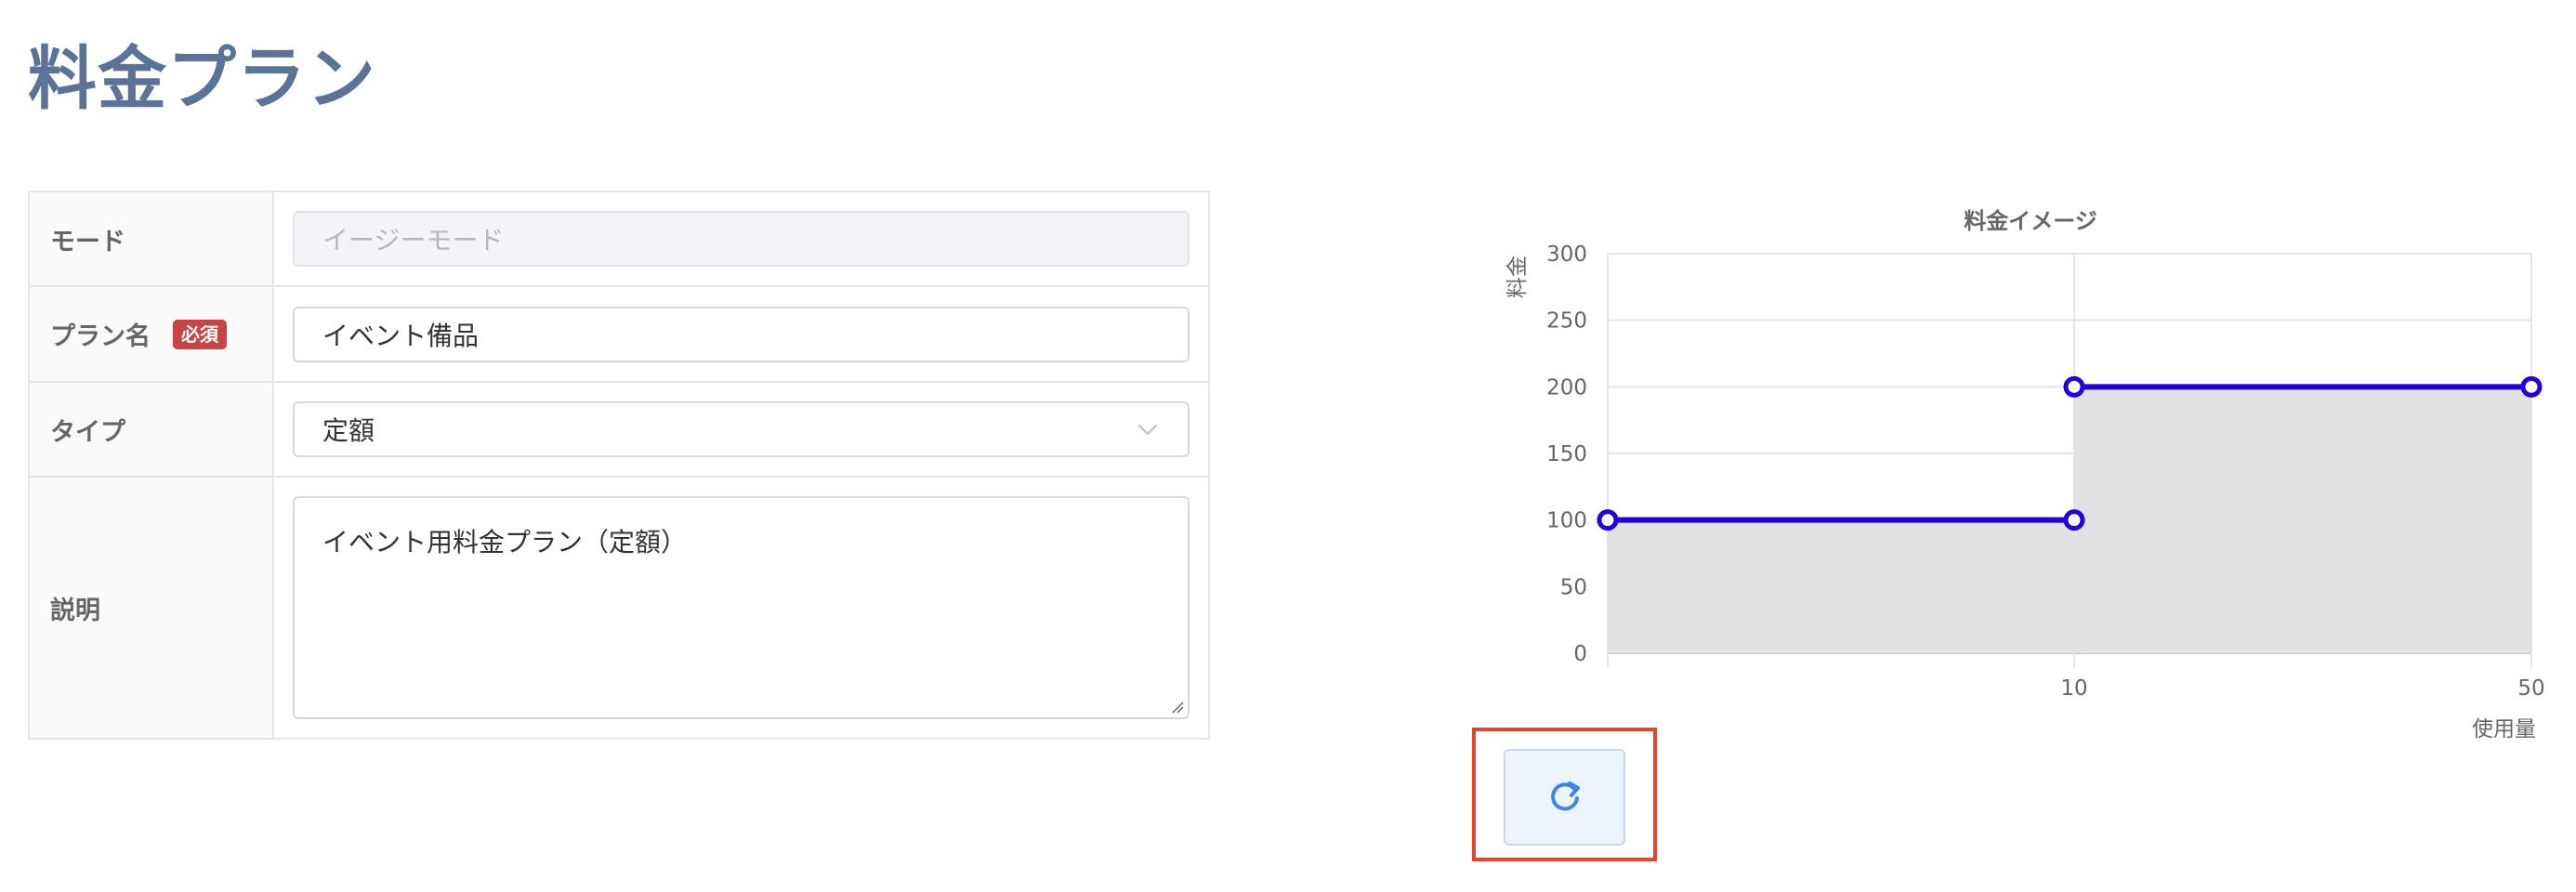  Describe the element at coordinates (2030, 221) in the screenshot. I see `chart-title: 料金イメージ` at that location.